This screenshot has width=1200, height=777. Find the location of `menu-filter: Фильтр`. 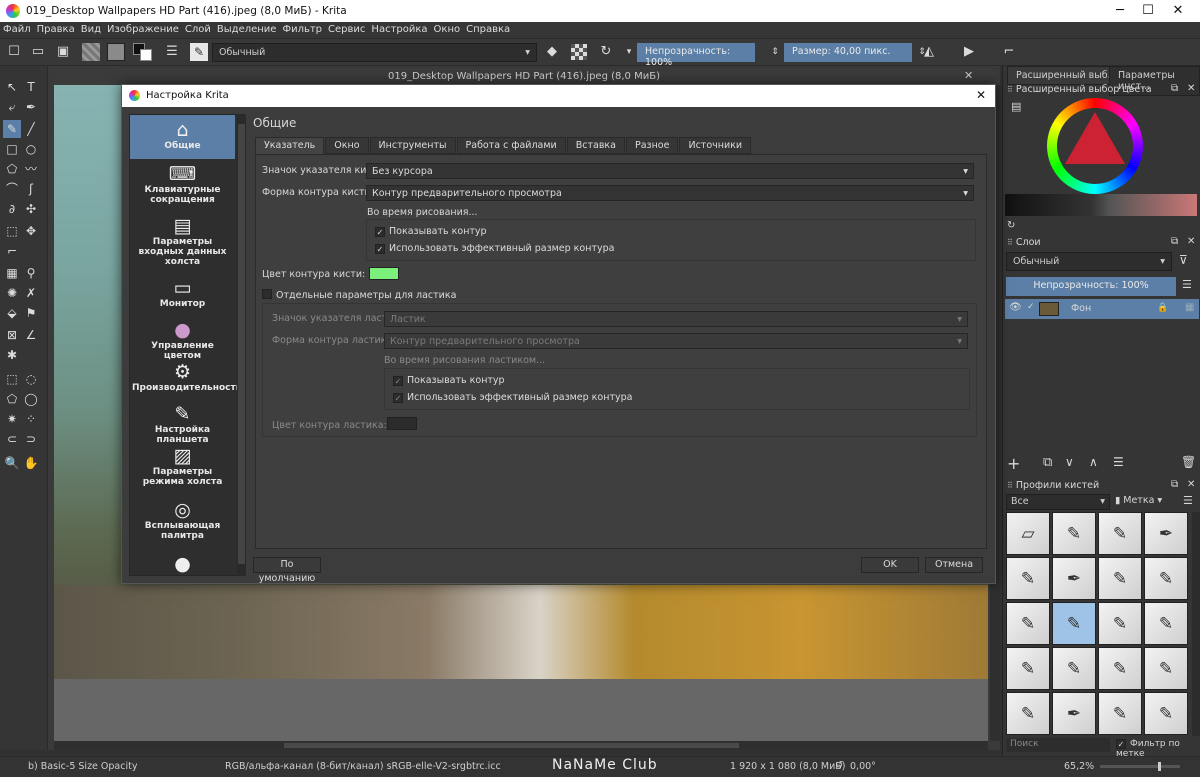

menu-filter: Фильтр is located at coordinates (302, 29).